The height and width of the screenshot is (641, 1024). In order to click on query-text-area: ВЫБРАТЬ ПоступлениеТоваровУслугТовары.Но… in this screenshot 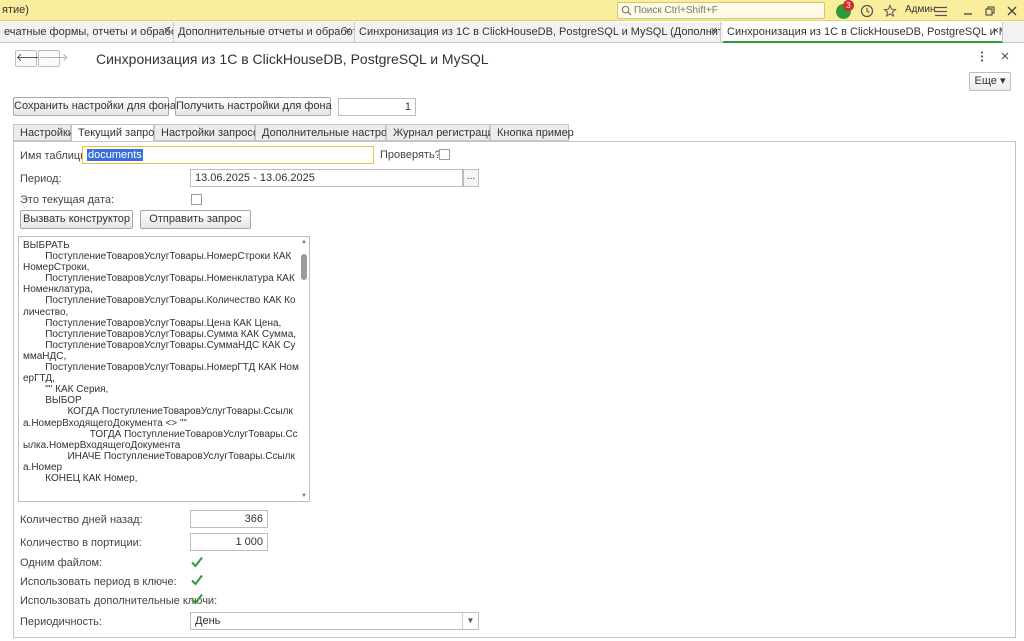, I will do `click(164, 369)`.